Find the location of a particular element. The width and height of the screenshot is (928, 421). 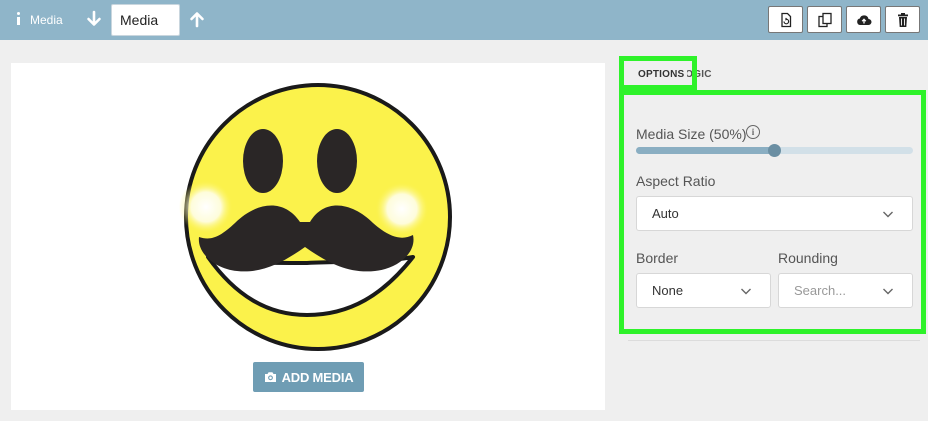

highlight-options-tab is located at coordinates (658, 73).